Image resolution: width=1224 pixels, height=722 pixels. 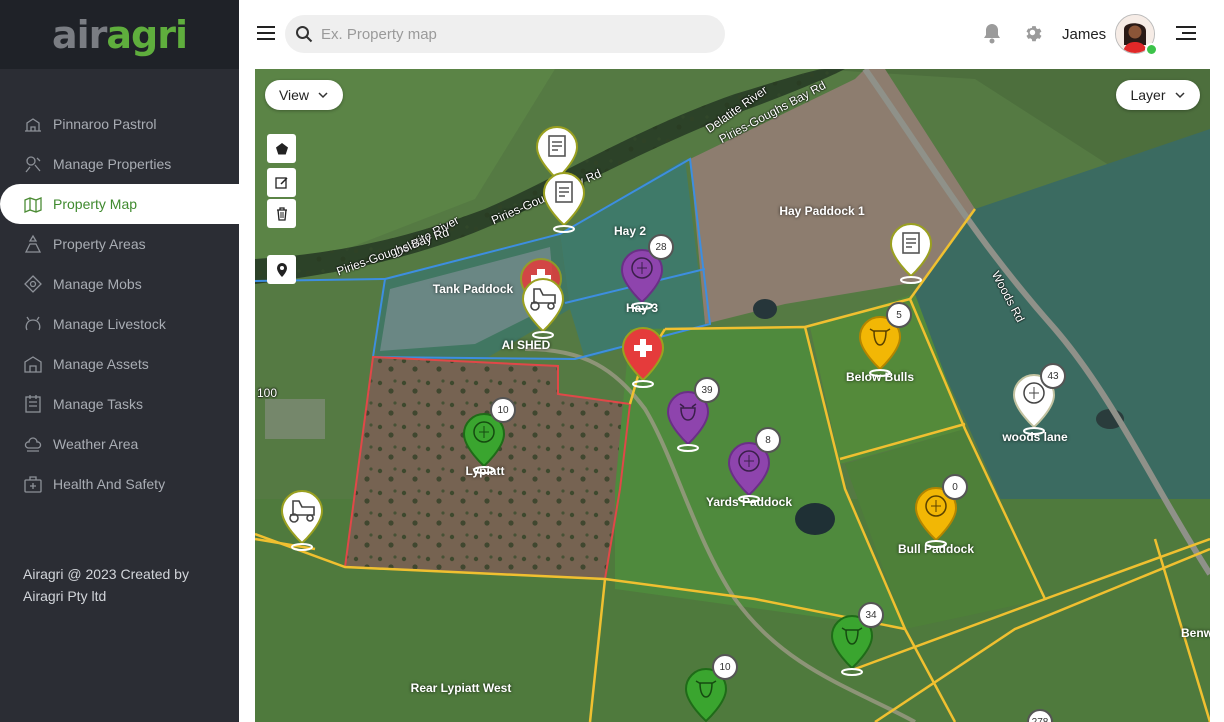 I want to click on sidebar-item-label: Health And Safety, so click(x=109, y=484).